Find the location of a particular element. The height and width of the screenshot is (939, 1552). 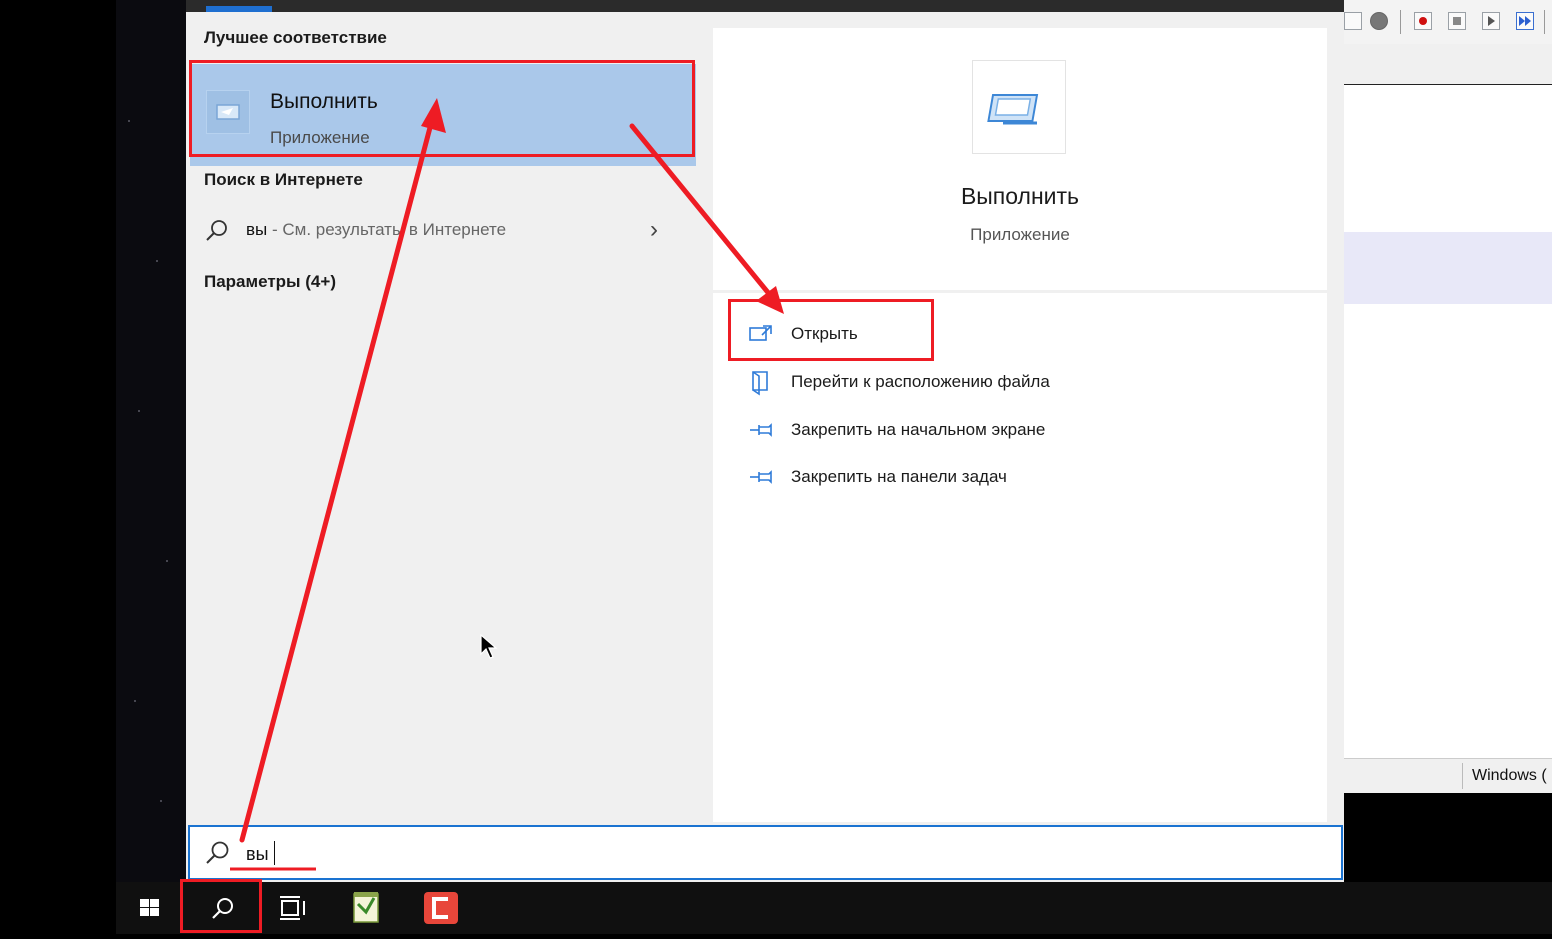

toolbar-record-shape-icon is located at coordinates (1379, 21).